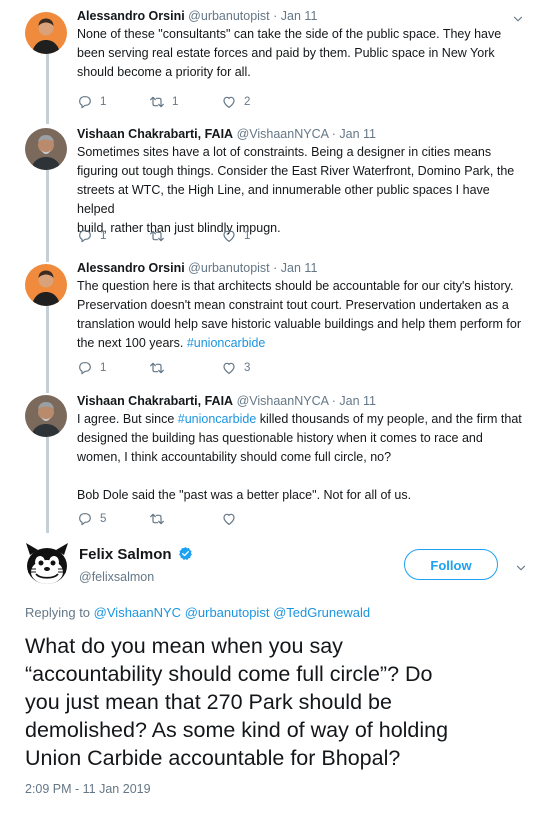  I want to click on reply-button: 5, so click(113, 519).